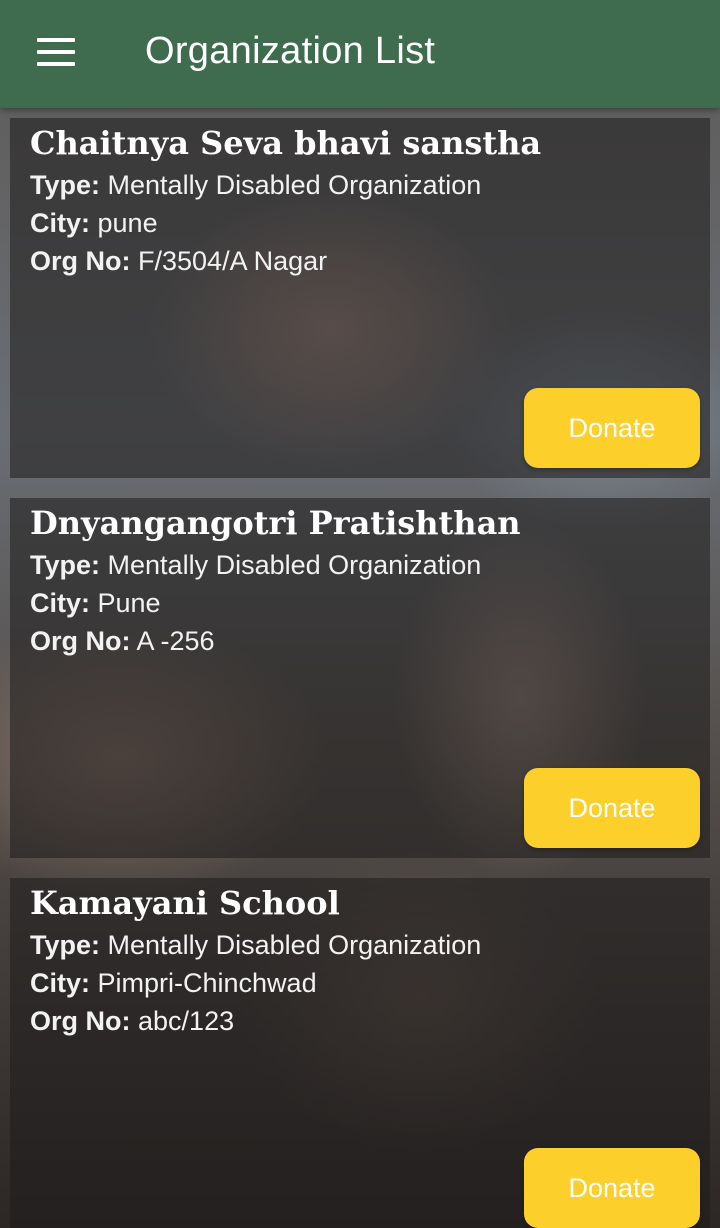 The height and width of the screenshot is (1228, 720). Describe the element at coordinates (233, 261) in the screenshot. I see `org-no-value: F/3504/A Nagar` at that location.